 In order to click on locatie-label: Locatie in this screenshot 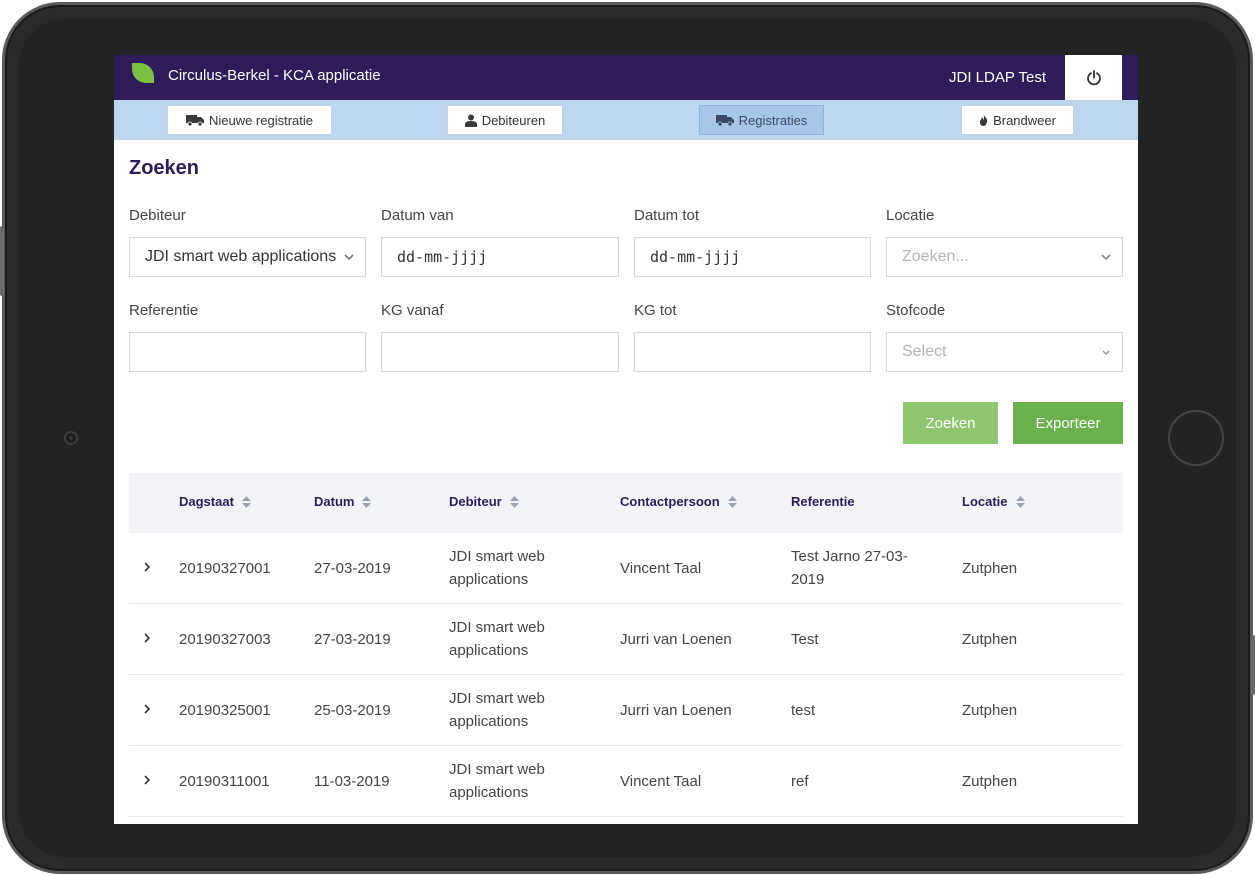, I will do `click(910, 215)`.